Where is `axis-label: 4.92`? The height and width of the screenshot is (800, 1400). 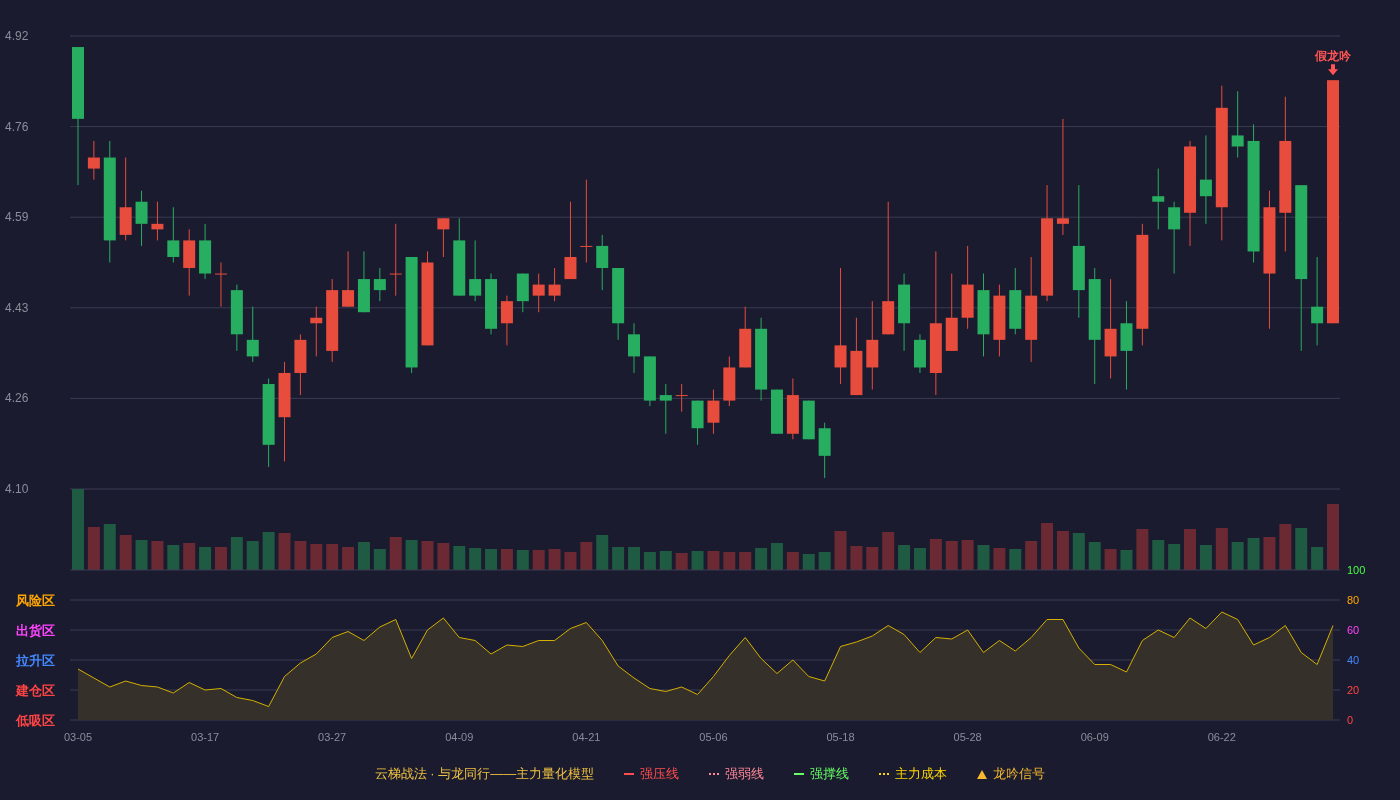 axis-label: 4.92 is located at coordinates (17, 36).